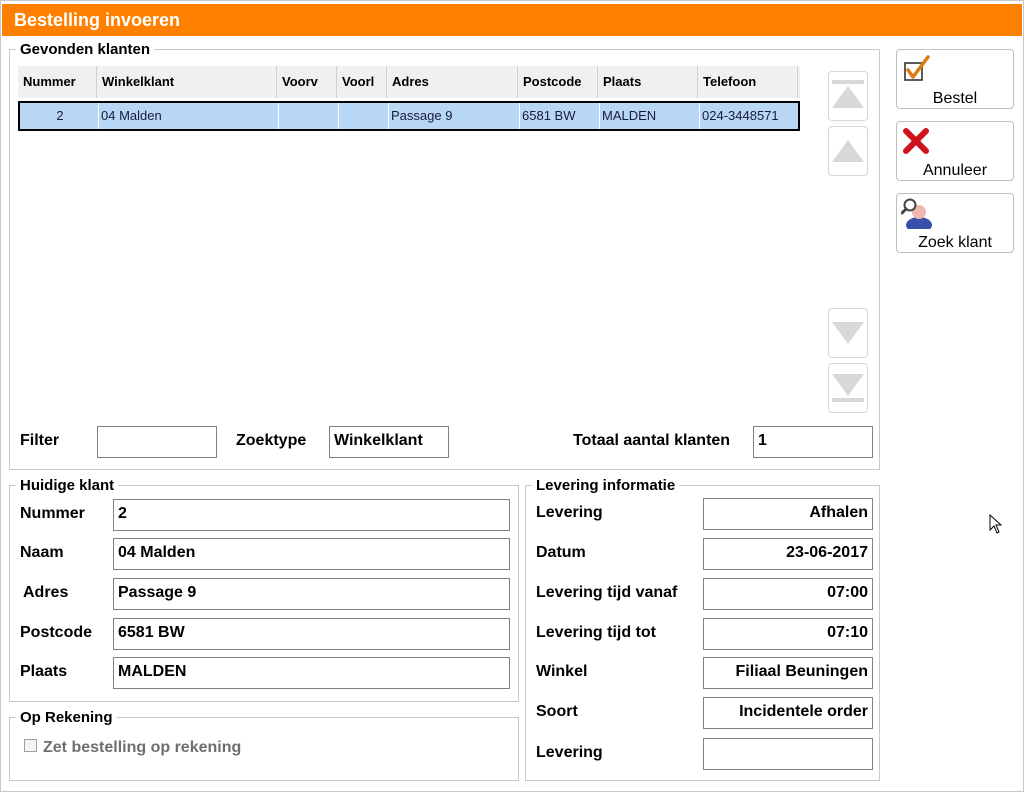 This screenshot has width=1024, height=792. Describe the element at coordinates (788, 554) in the screenshot. I see `delivery-date-field: 23-06-2017` at that location.